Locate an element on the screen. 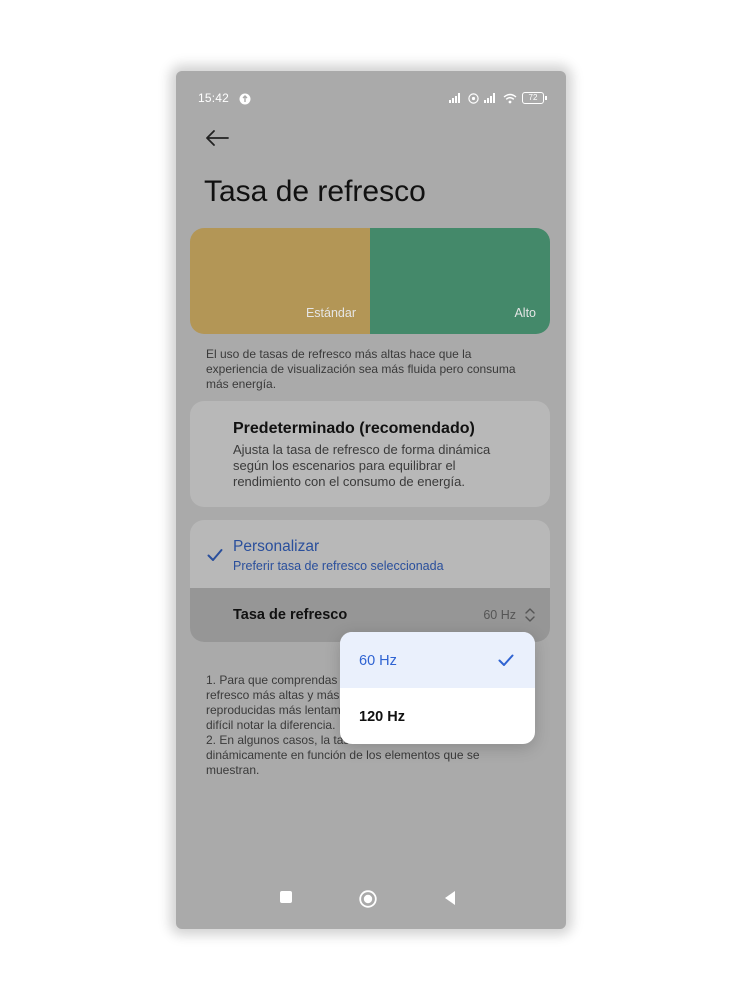  option-120hz-label: 120 Hz is located at coordinates (382, 717).